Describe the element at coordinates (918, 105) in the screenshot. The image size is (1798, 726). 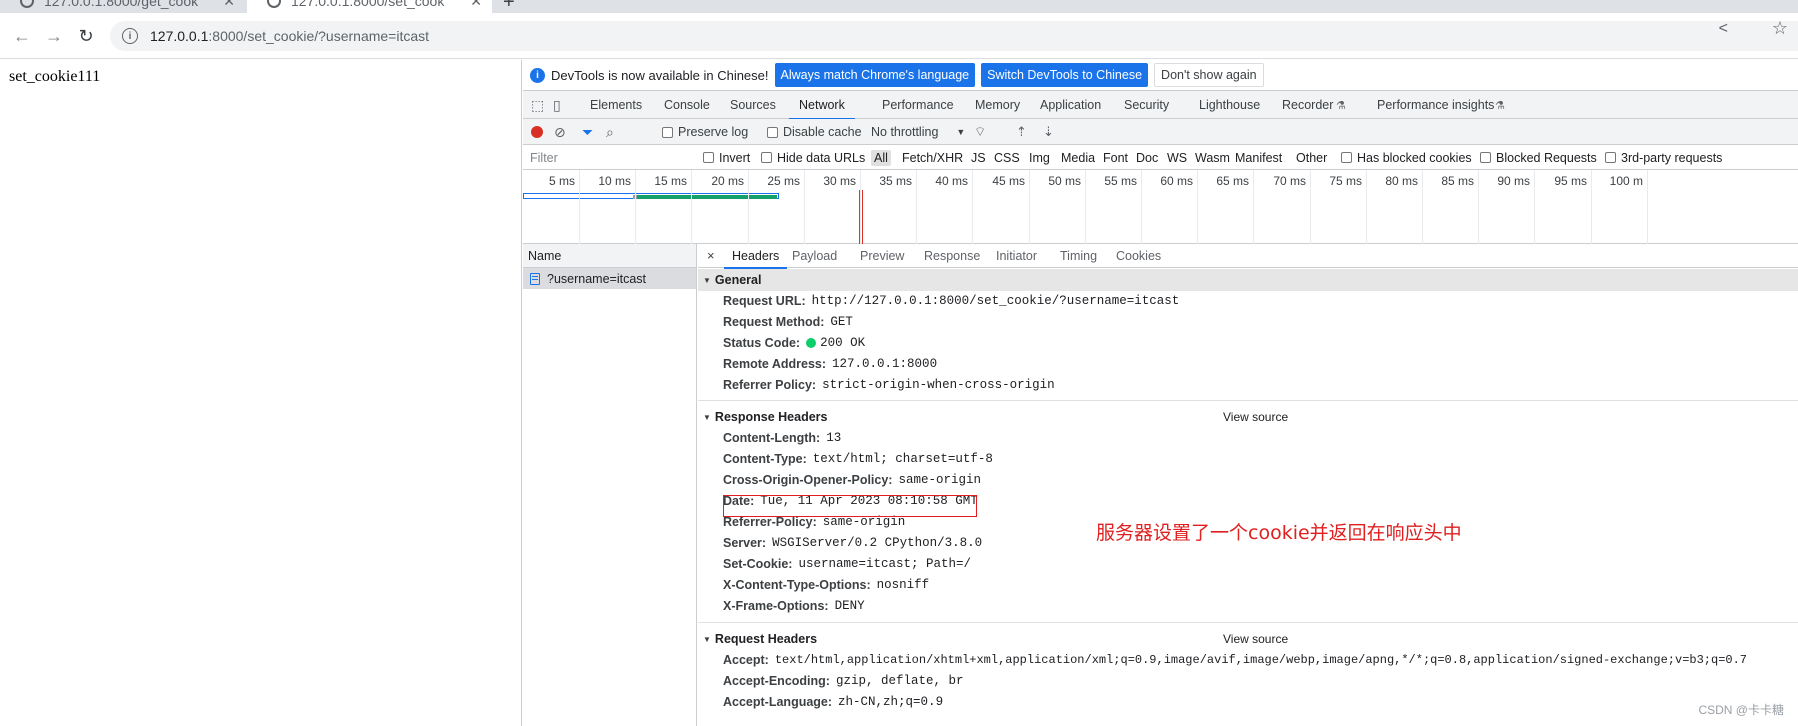
I see `tab-performance: Performance` at that location.